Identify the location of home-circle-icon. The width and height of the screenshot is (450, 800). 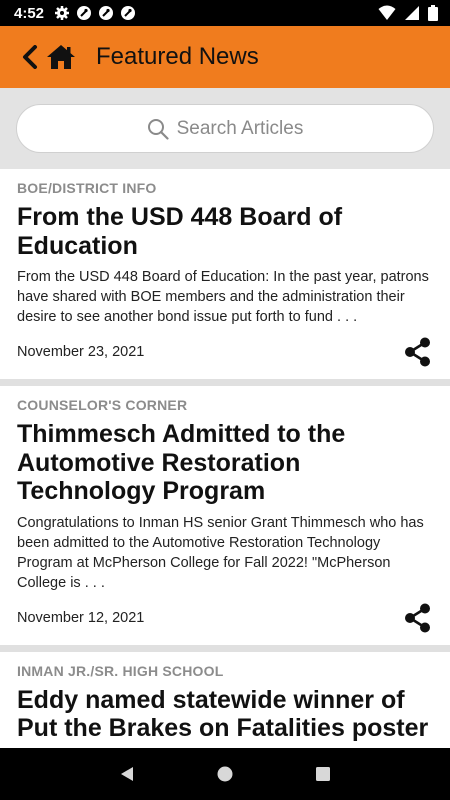
(225, 774).